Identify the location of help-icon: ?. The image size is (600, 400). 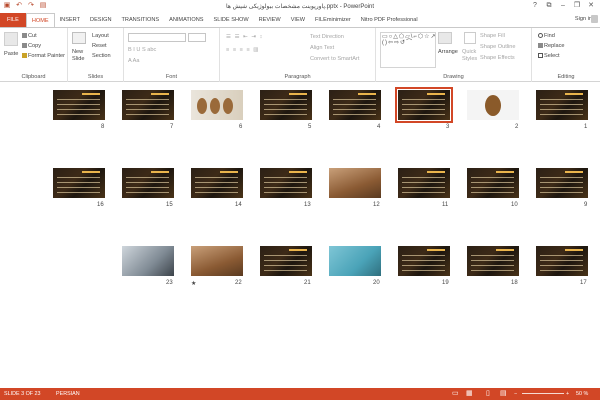
(535, 6).